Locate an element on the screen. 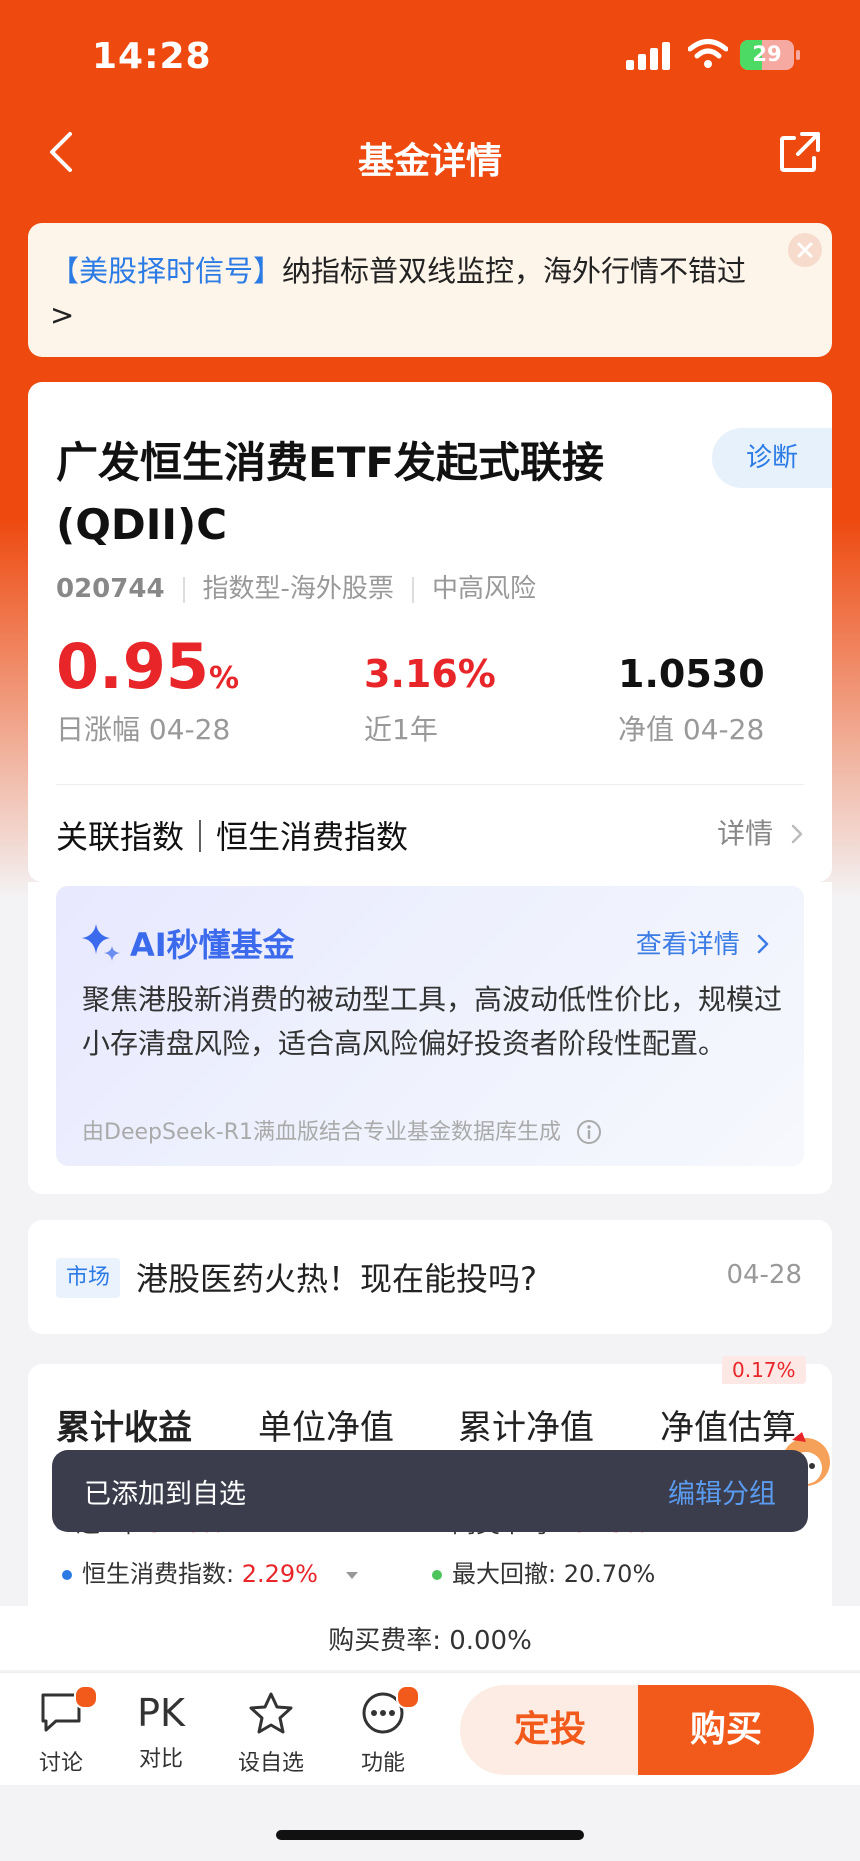 This screenshot has width=860, height=1861. page-title: 基金详情 is located at coordinates (429, 161).